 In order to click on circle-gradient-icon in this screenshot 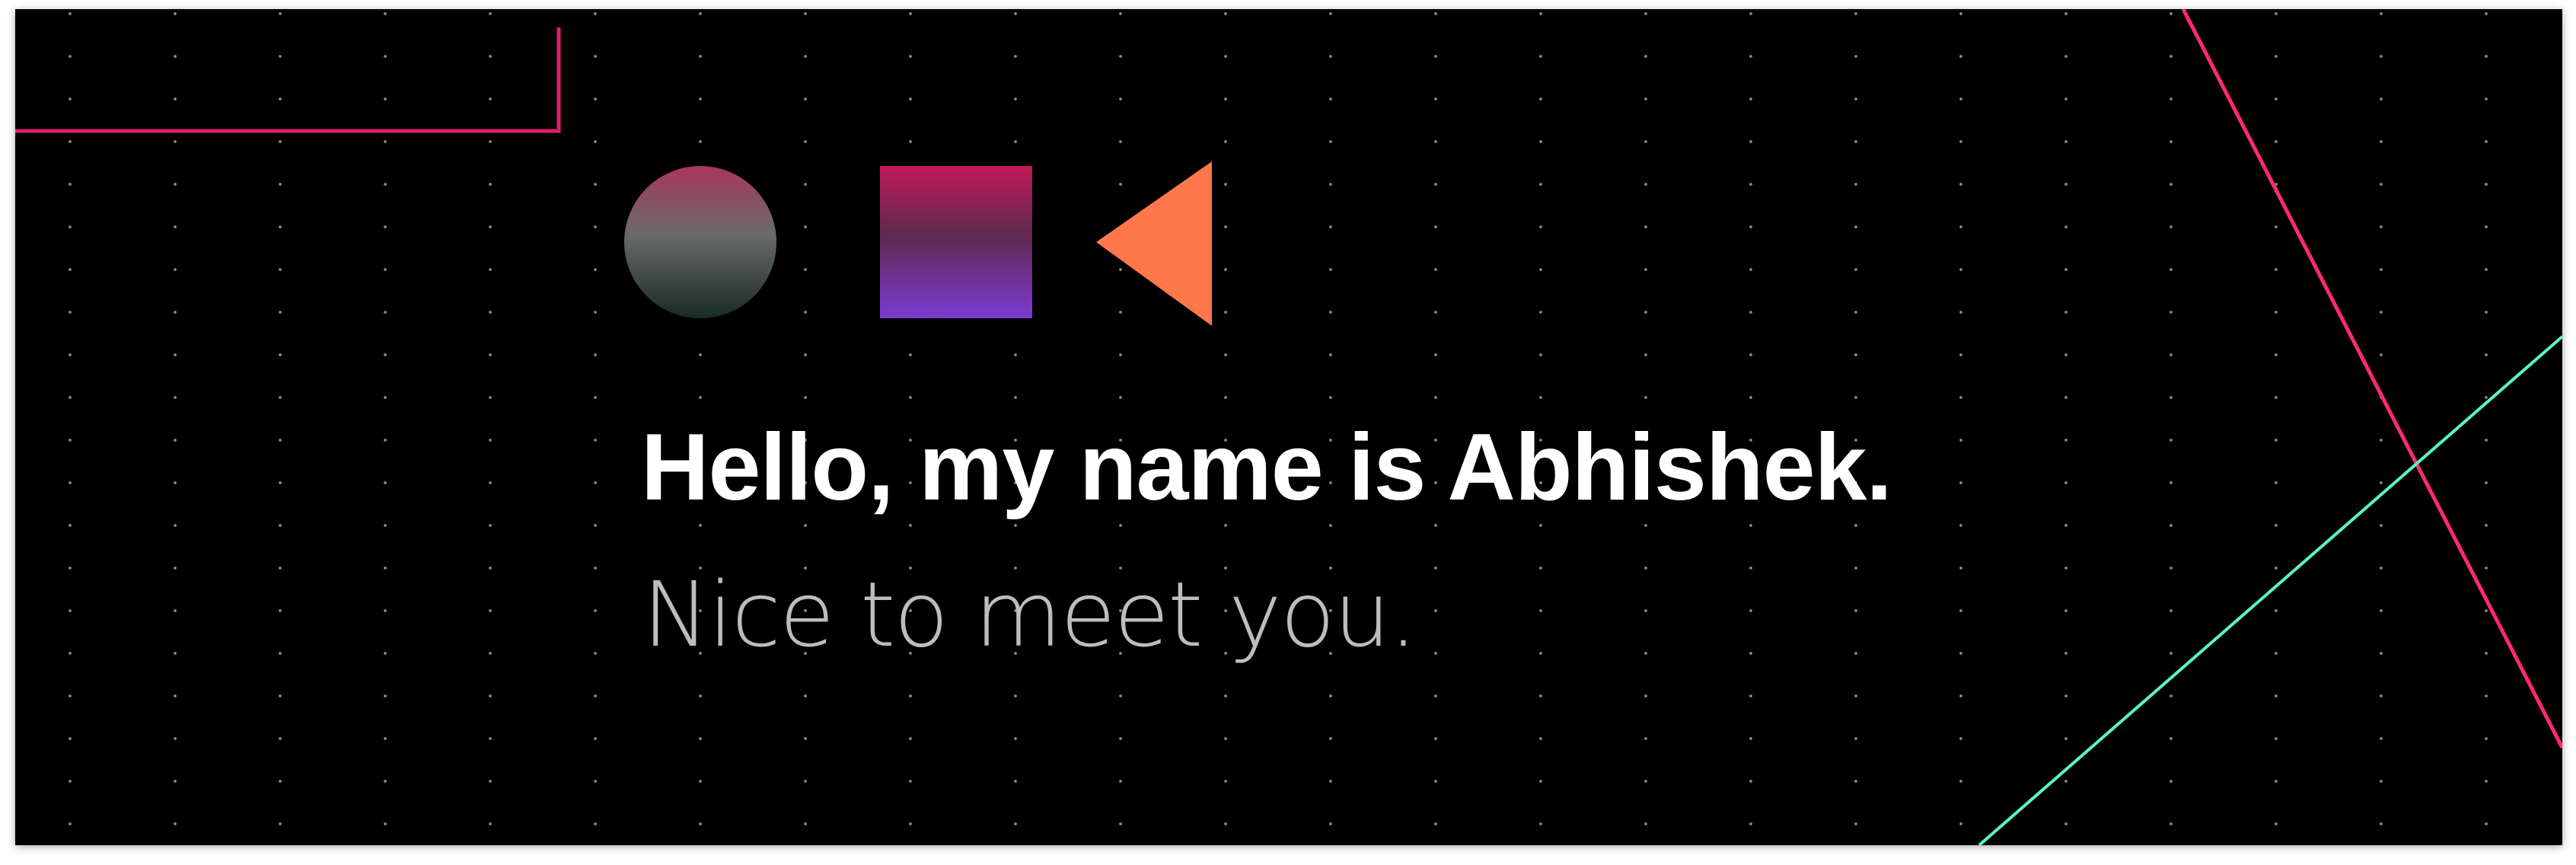, I will do `click(700, 242)`.